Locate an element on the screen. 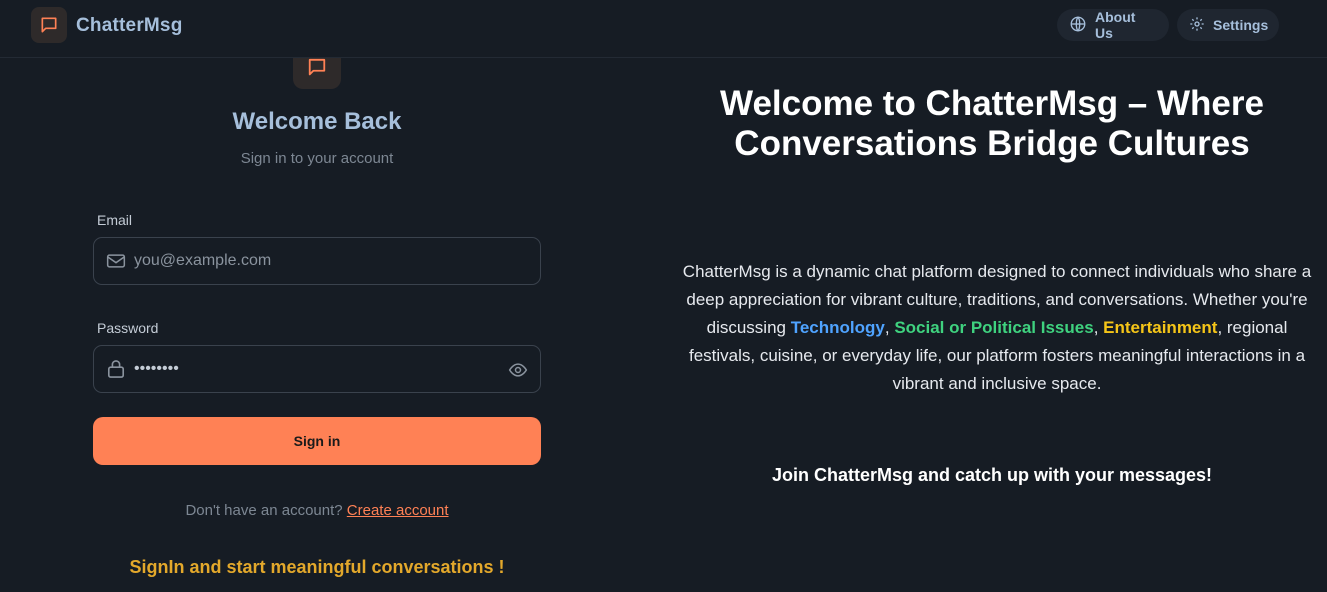 Image resolution: width=1327 pixels, height=592 pixels. lock-icon is located at coordinates (114, 369).